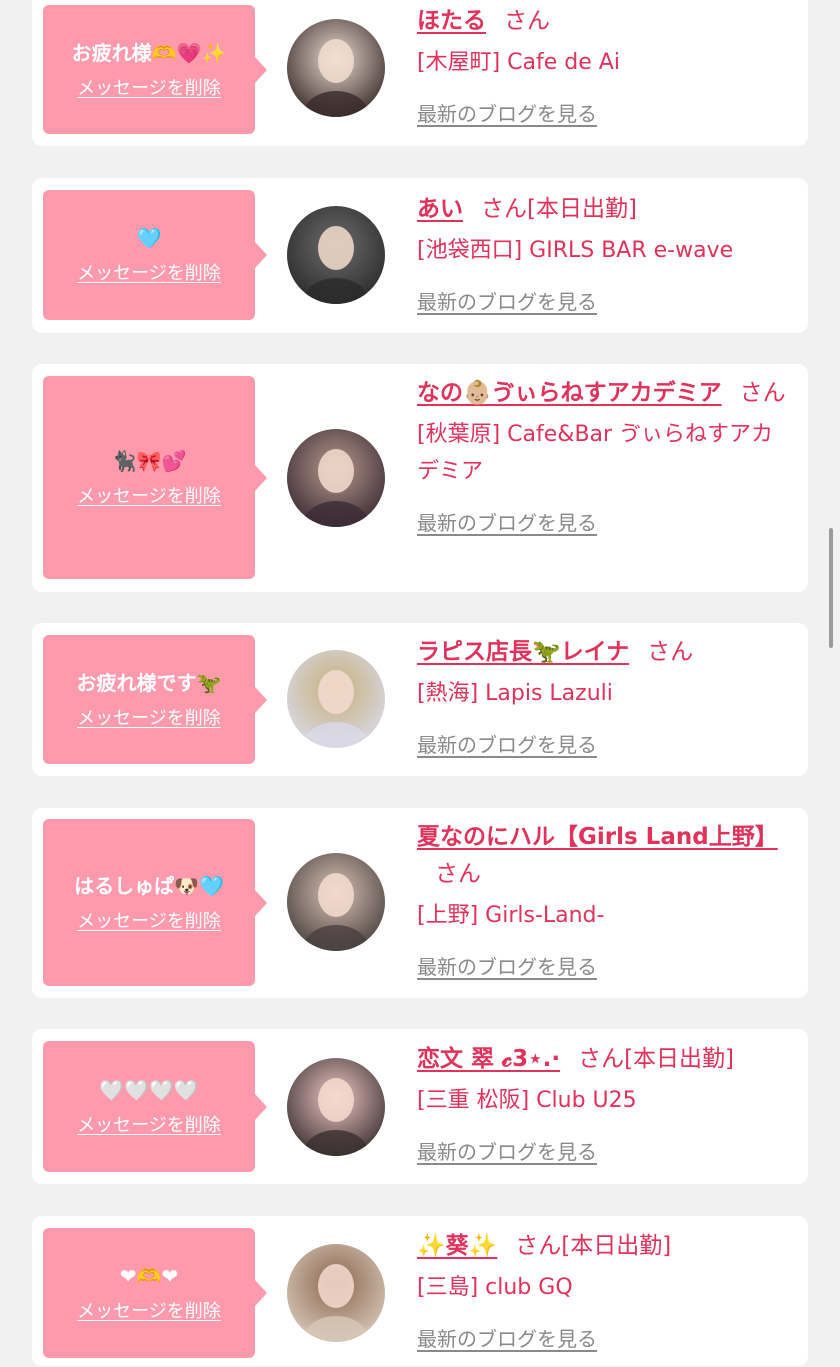  Describe the element at coordinates (149, 52) in the screenshot. I see `message-text: お疲れ様🫶💗✨` at that location.